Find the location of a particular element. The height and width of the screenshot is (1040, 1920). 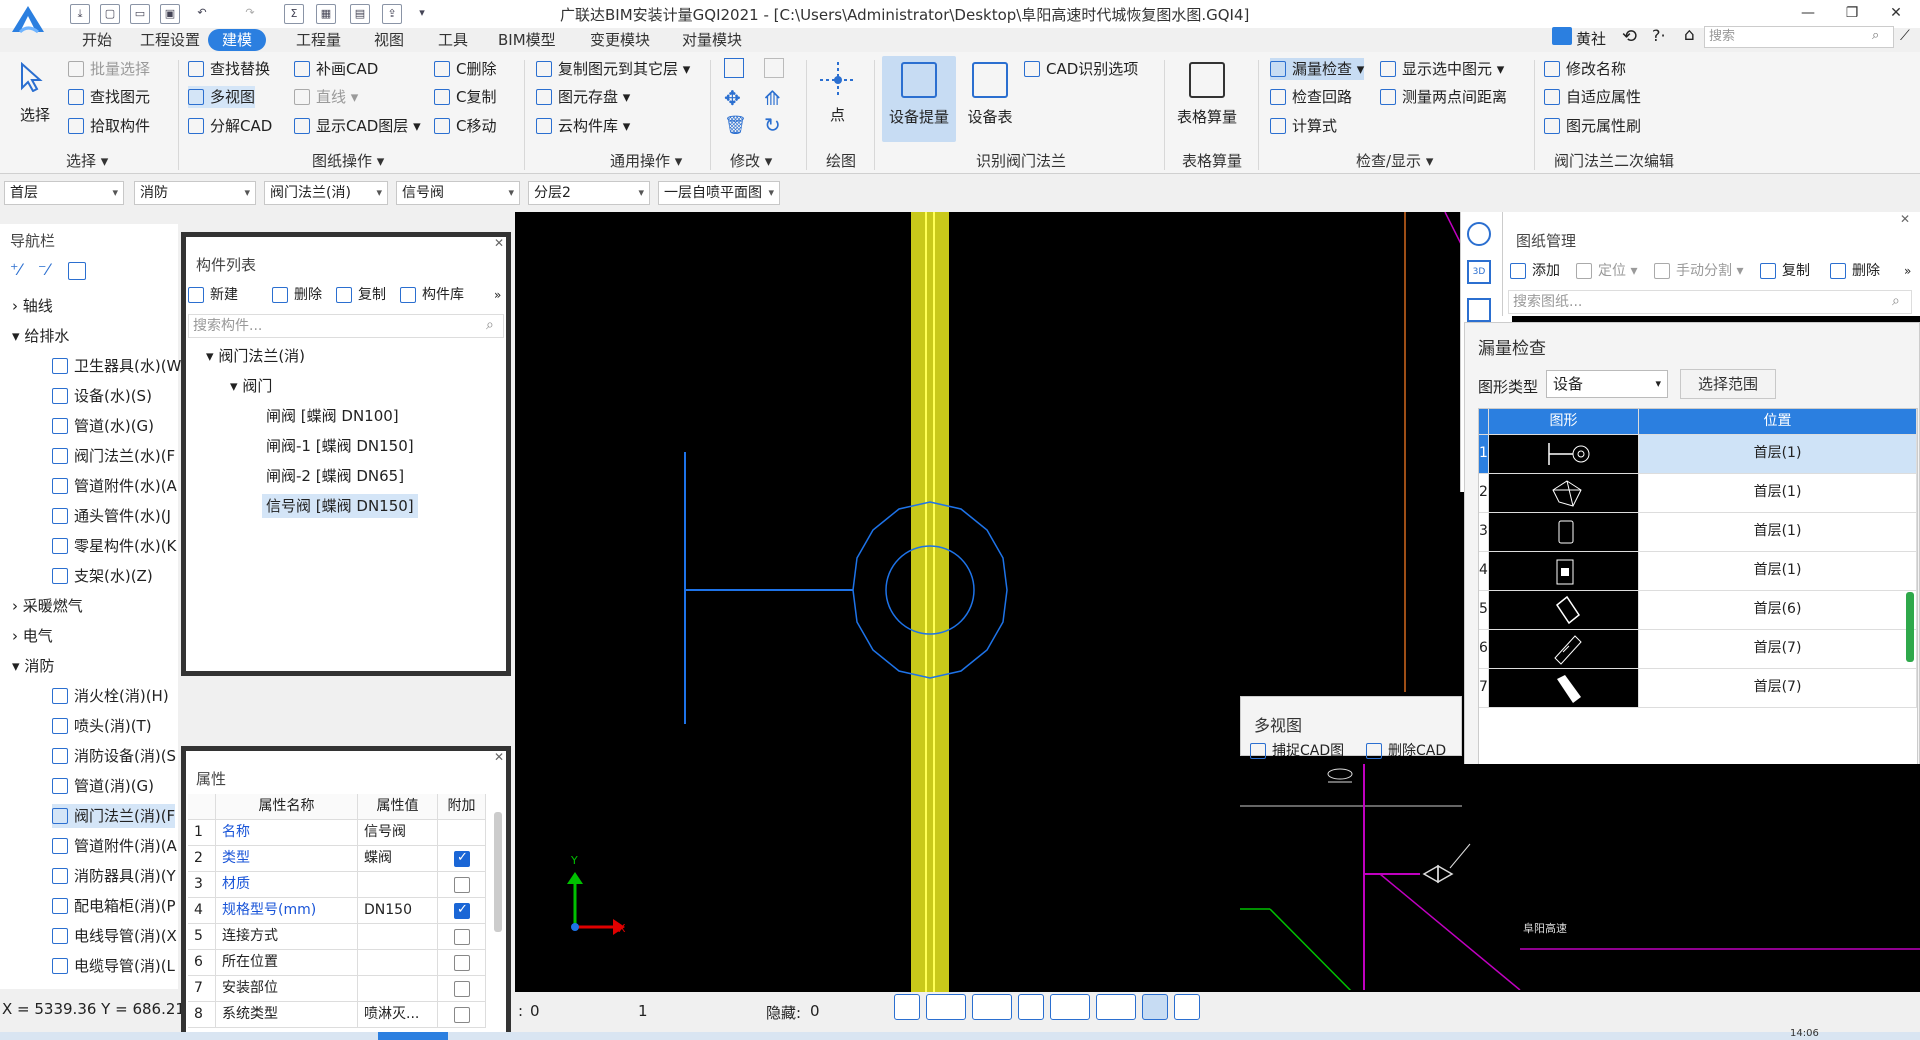

nav-item: 消火栓(消)(H) is located at coordinates (110, 696).